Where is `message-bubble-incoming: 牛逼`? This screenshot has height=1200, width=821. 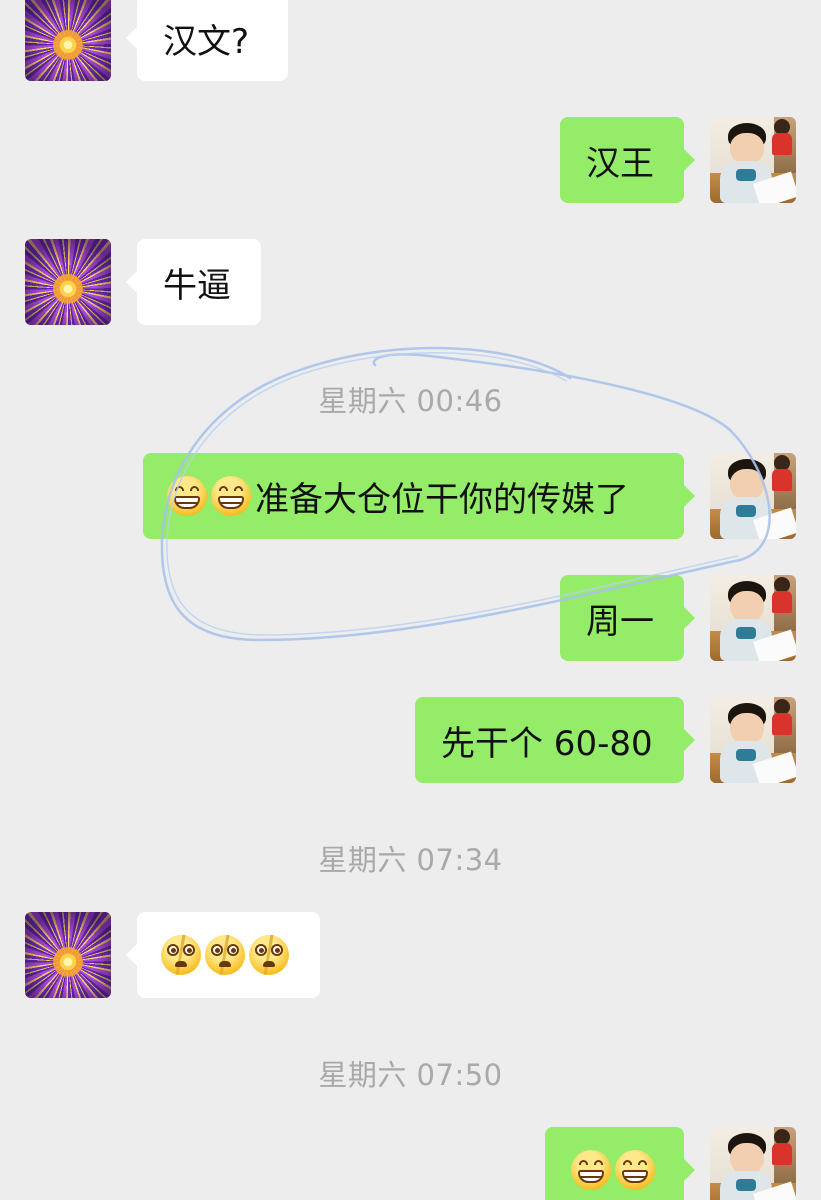
message-bubble-incoming: 牛逼 is located at coordinates (193, 282).